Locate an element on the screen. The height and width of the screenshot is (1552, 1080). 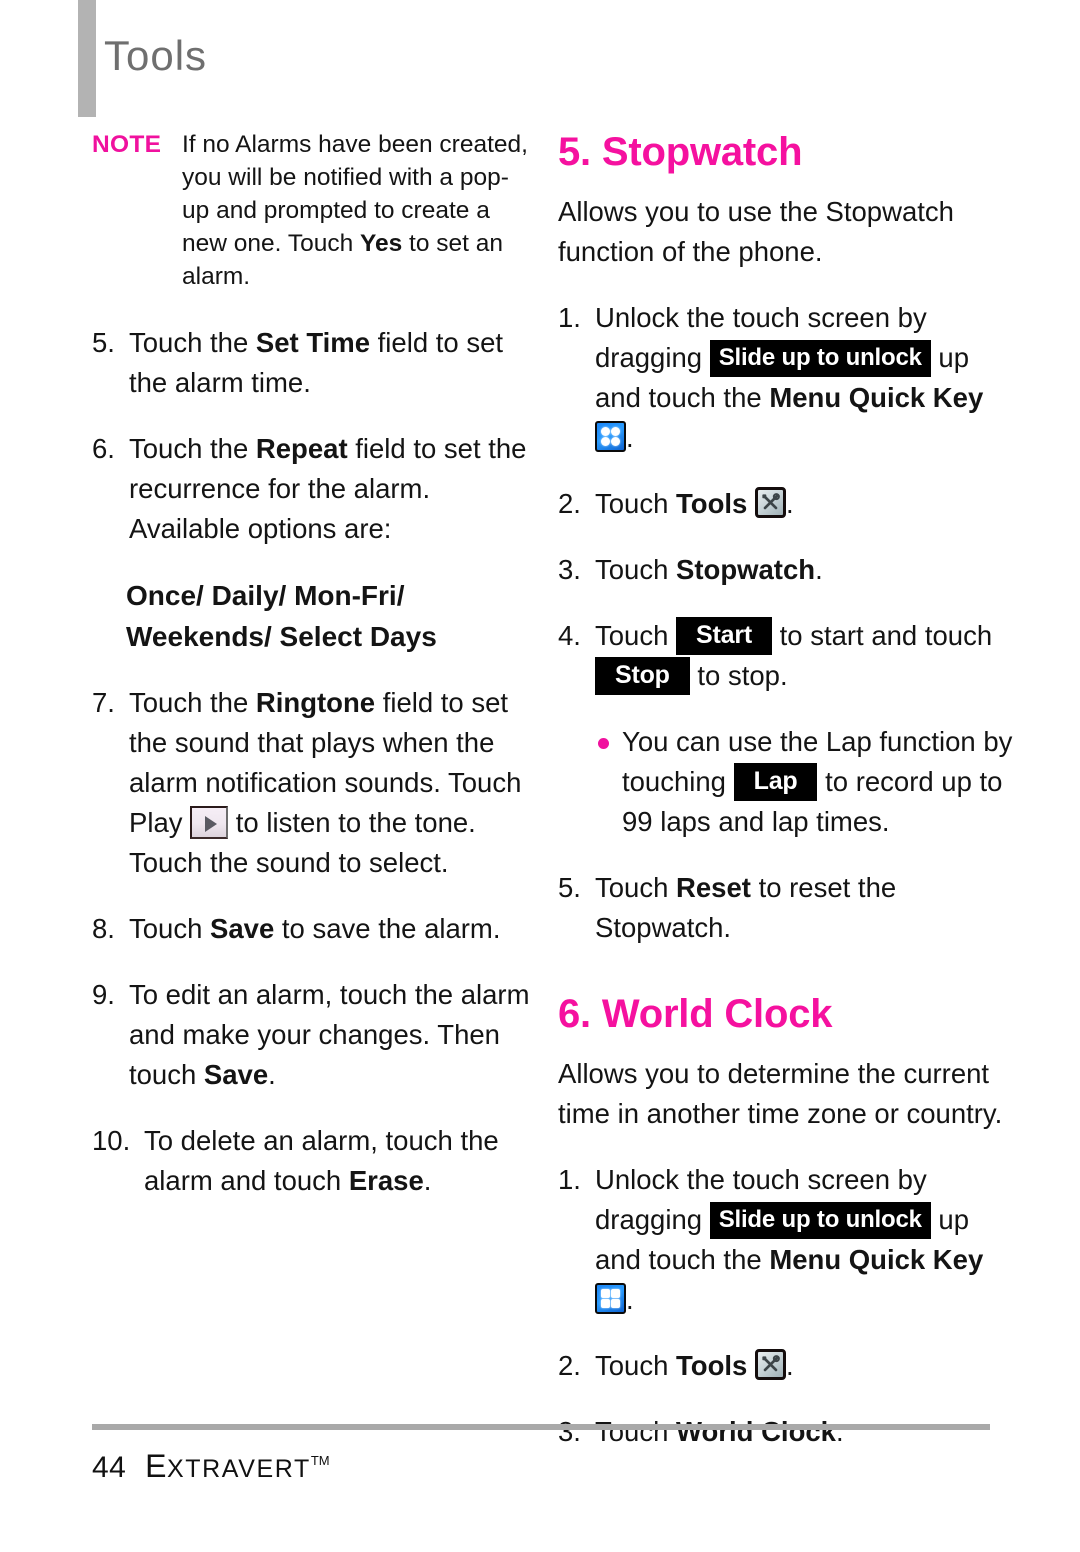
item-number: 6. is located at coordinates (103, 448).